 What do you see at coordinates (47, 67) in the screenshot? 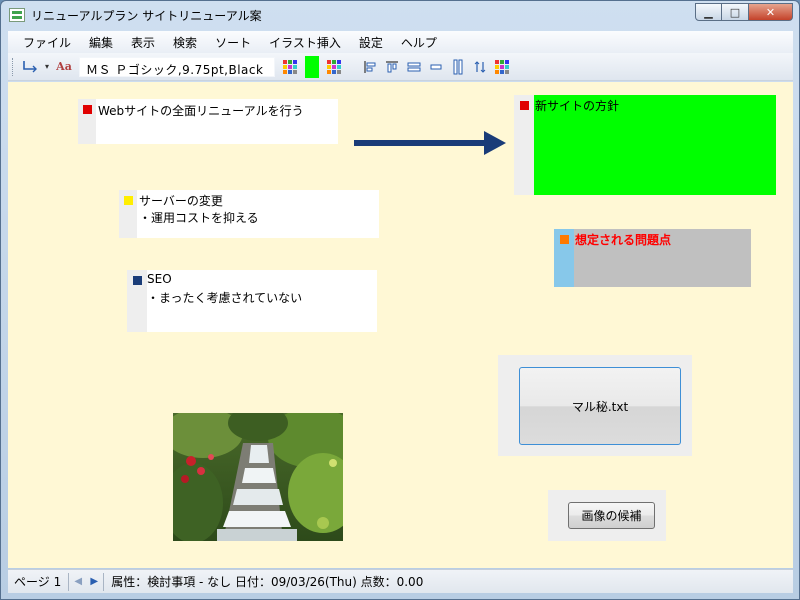
I see `dropdown-arrow-icon: ▾` at bounding box center [47, 67].